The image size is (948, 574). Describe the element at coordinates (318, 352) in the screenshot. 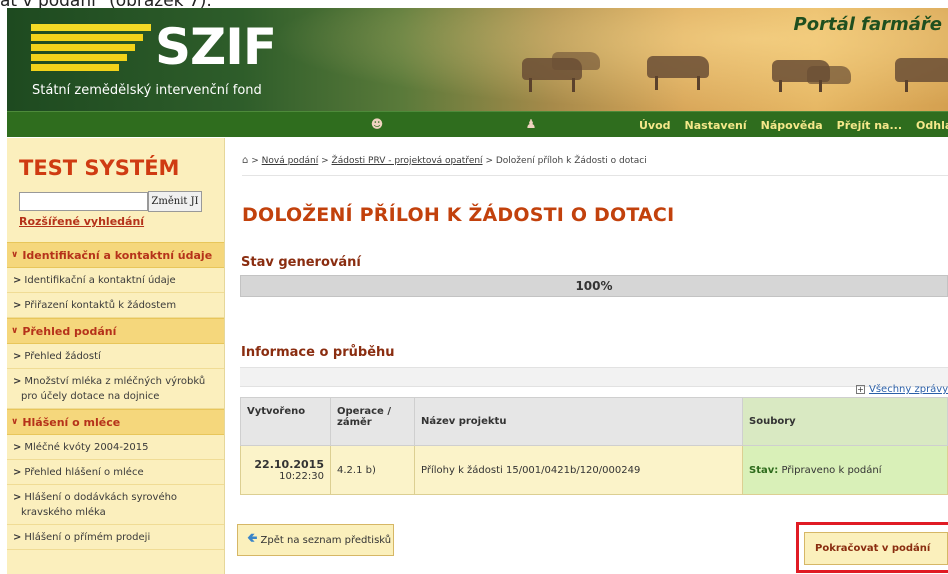

I see `progress-info-heading: Informace o průběhu` at that location.